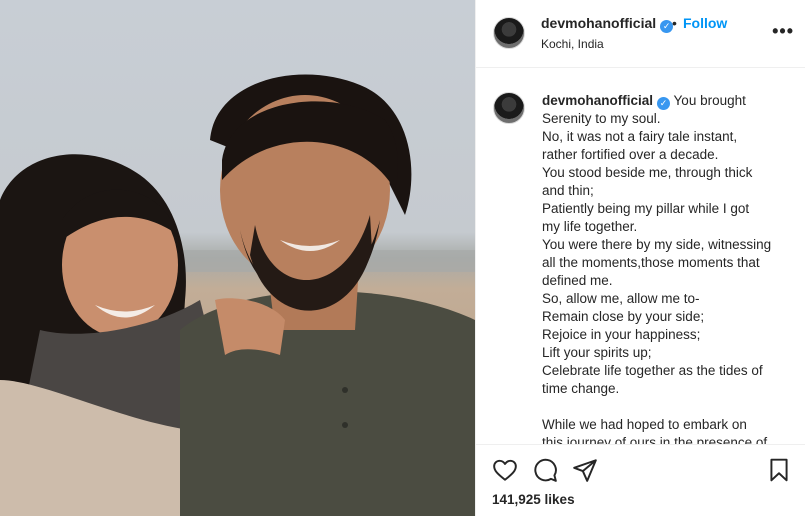  What do you see at coordinates (581, 388) in the screenshot?
I see `caption-line: time change.` at bounding box center [581, 388].